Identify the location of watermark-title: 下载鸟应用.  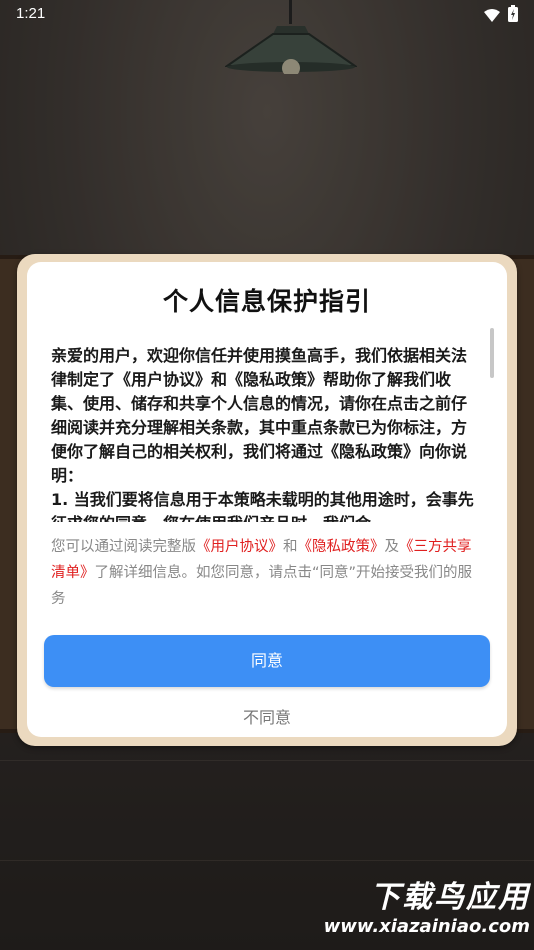
(450, 897).